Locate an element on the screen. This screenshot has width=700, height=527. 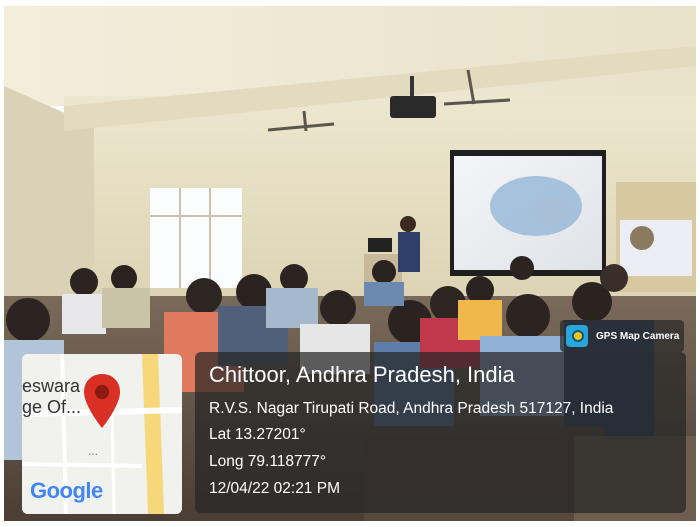
place-title: Chittoor, Andhra Pradesh, India is located at coordinates (362, 374).